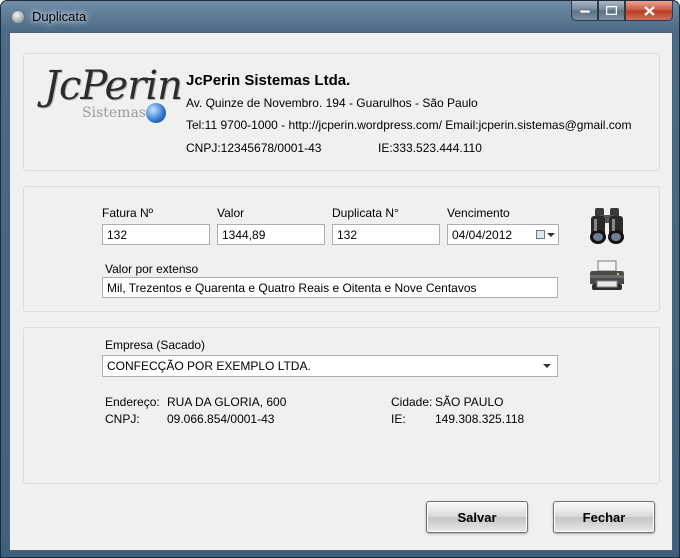 Image resolution: width=680 pixels, height=558 pixels. Describe the element at coordinates (156, 113) in the screenshot. I see `globe-icon` at that location.